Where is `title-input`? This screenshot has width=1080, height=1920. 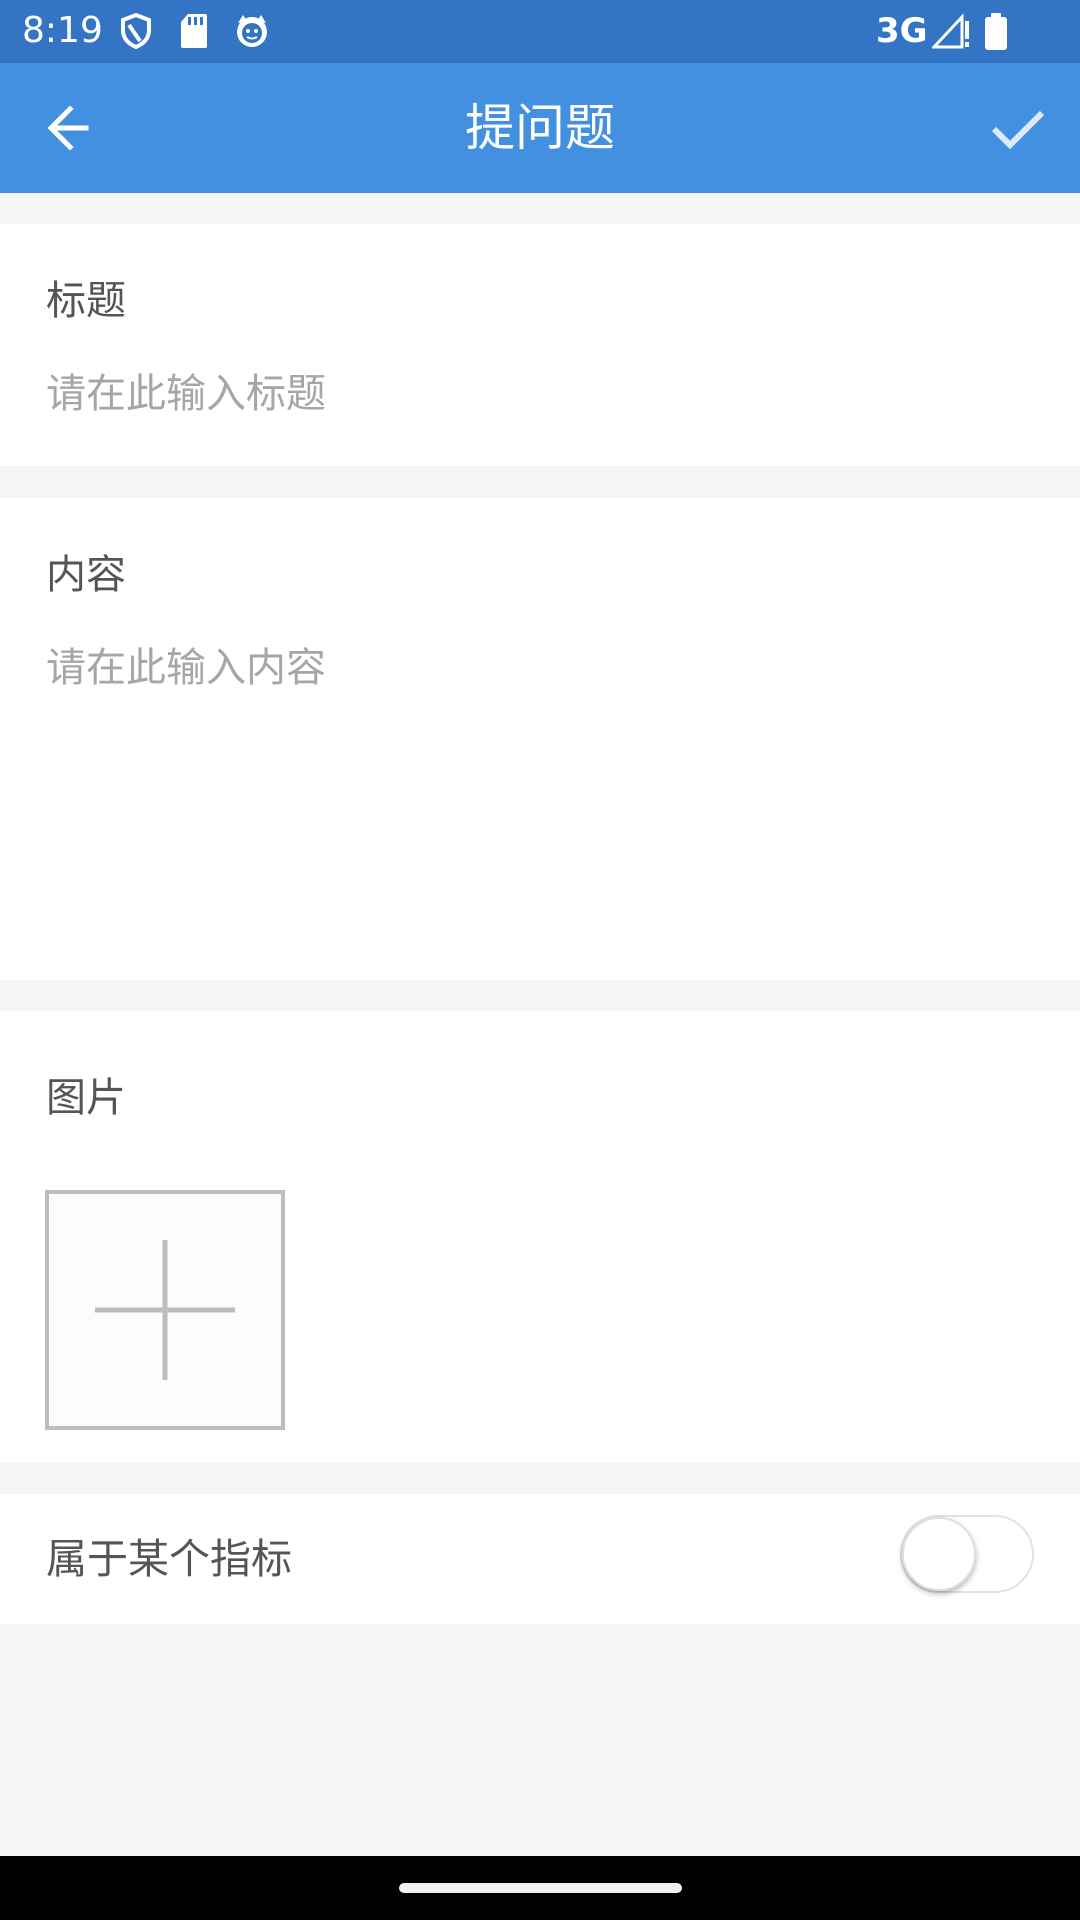 title-input is located at coordinates (536, 394).